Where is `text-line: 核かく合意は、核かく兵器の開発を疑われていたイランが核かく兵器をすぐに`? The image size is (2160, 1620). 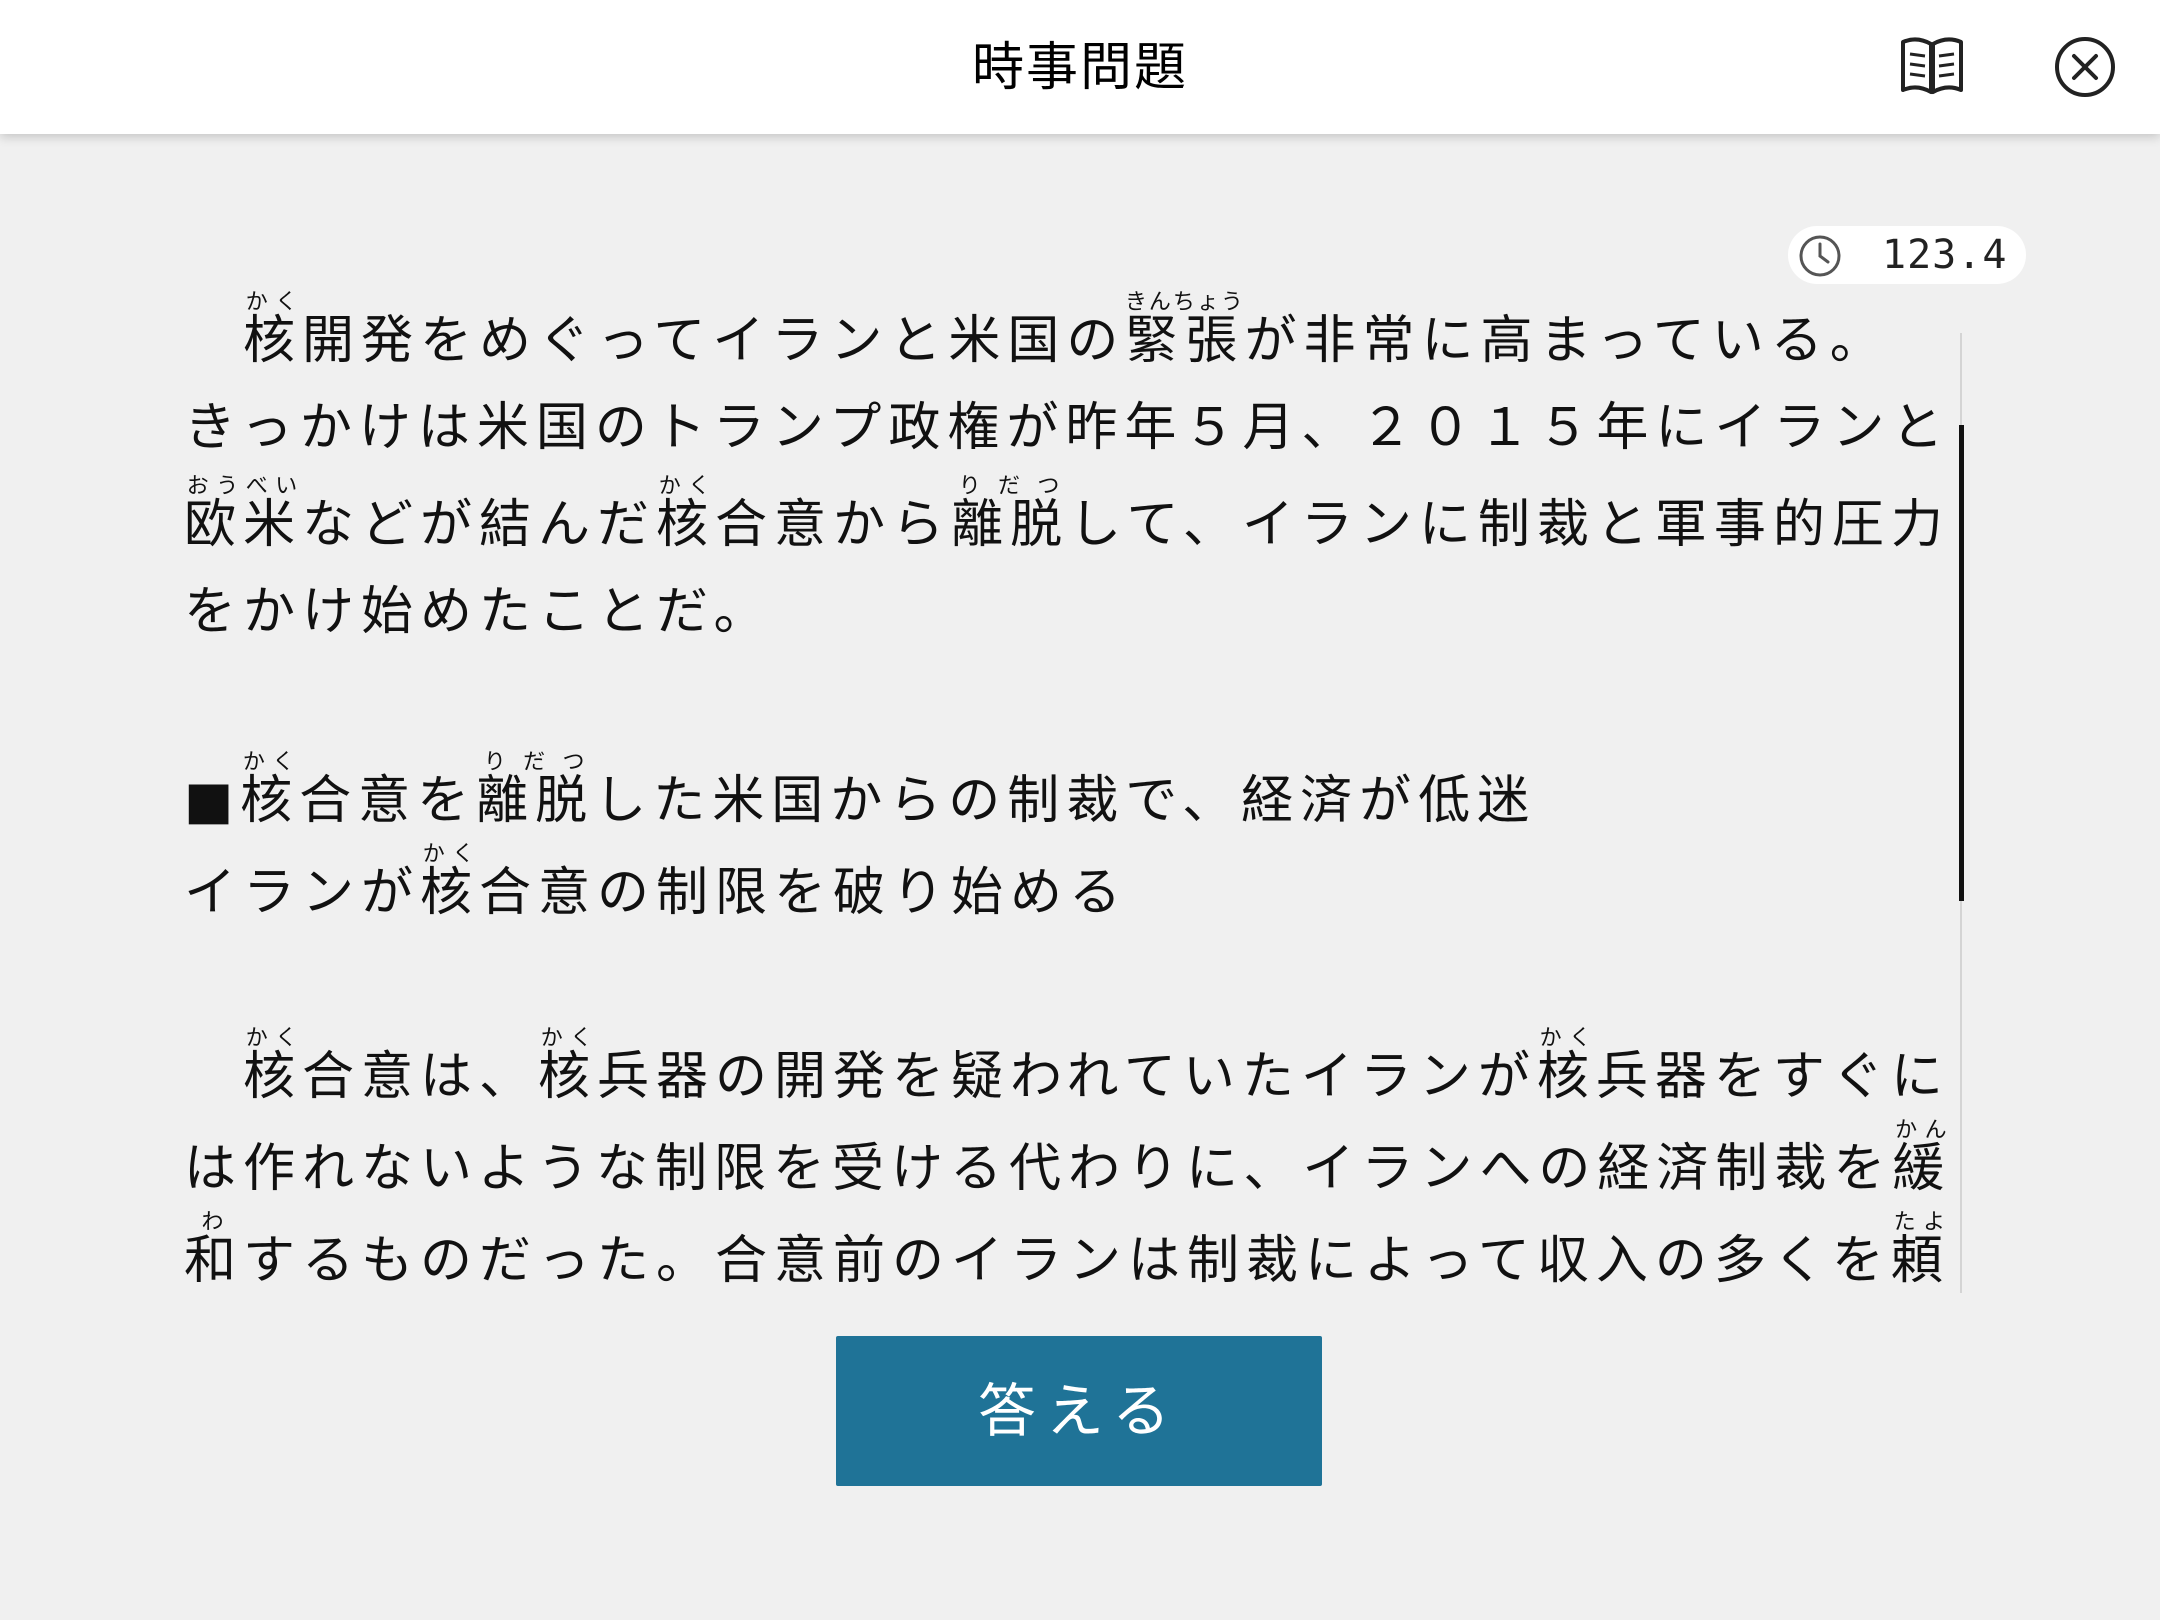
text-line: 核かく合意は、核かく兵器の開発を疑われていたイランが核かく兵器をすぐに is located at coordinates (1096, 1066).